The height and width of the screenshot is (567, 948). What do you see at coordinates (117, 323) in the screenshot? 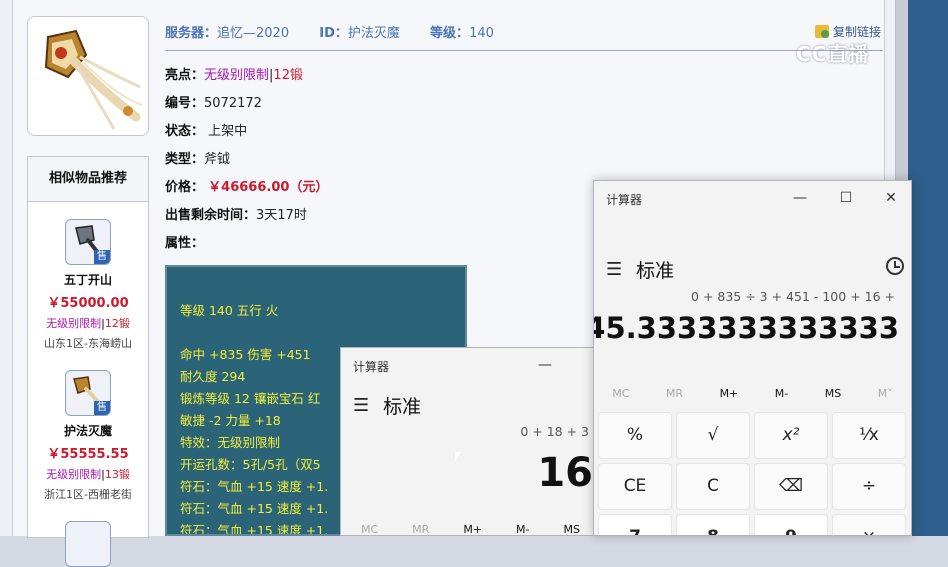
I see `tag-forge: 12锻` at bounding box center [117, 323].